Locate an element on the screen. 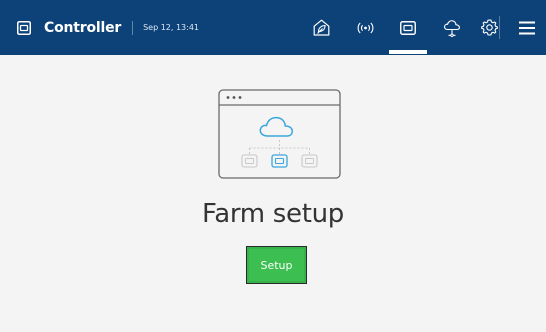 This screenshot has width=546, height=332. setup-button: Setup is located at coordinates (276, 265).